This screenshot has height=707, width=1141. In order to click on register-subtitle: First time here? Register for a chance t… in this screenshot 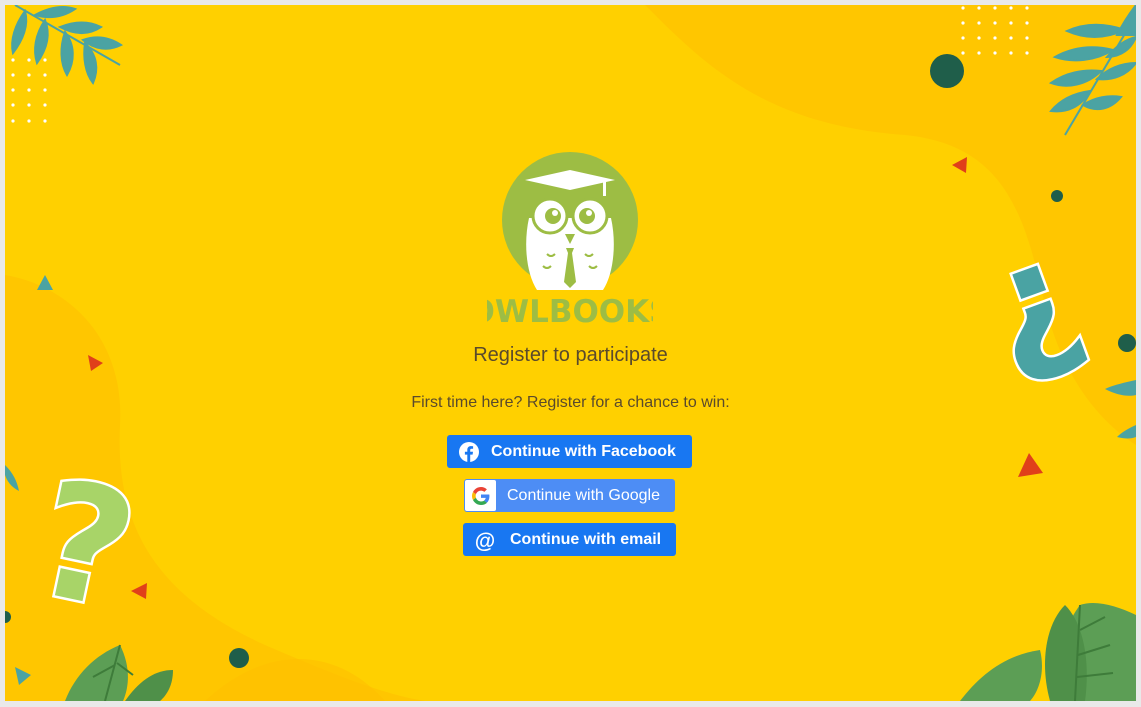, I will do `click(570, 402)`.